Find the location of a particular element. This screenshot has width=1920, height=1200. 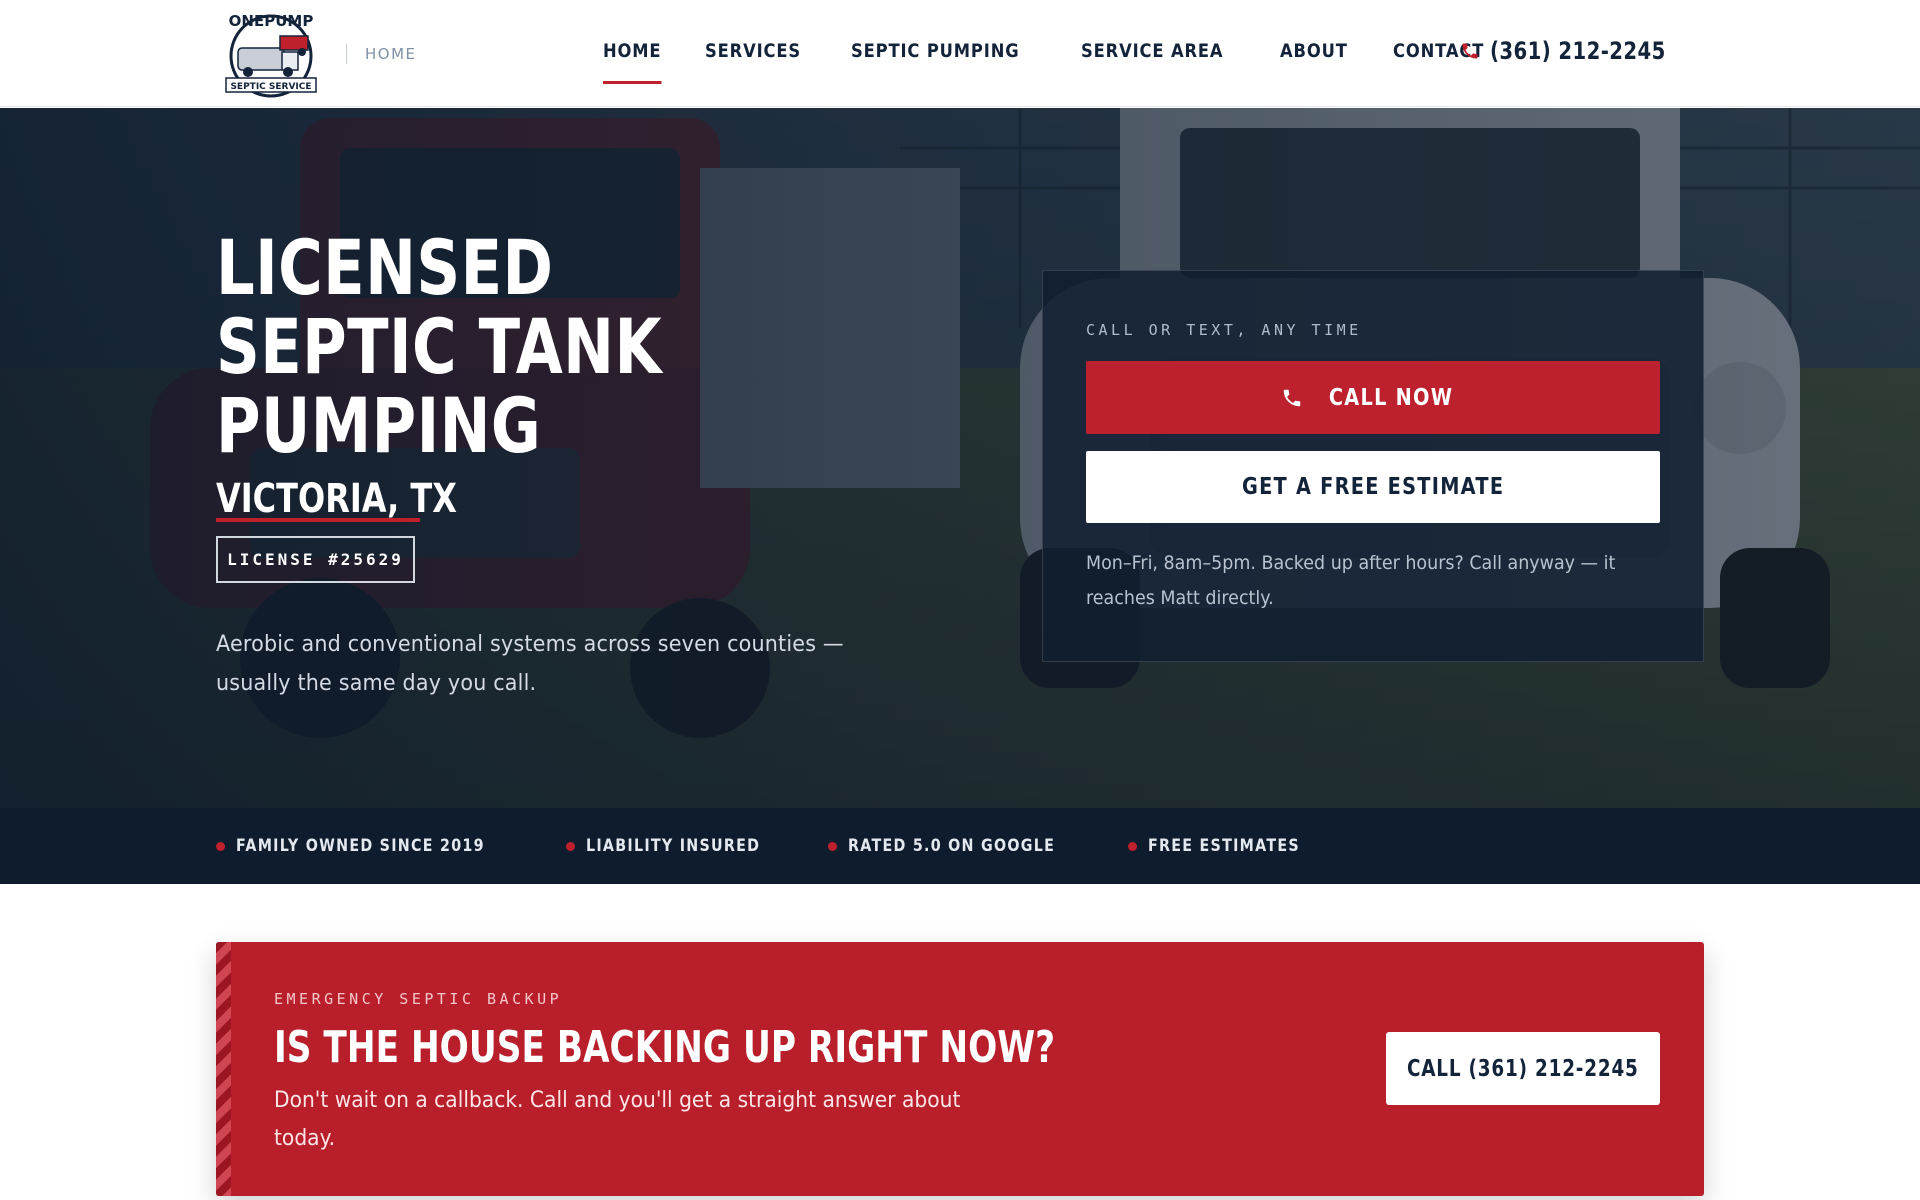

nav-item-home: HOME is located at coordinates (632, 62).